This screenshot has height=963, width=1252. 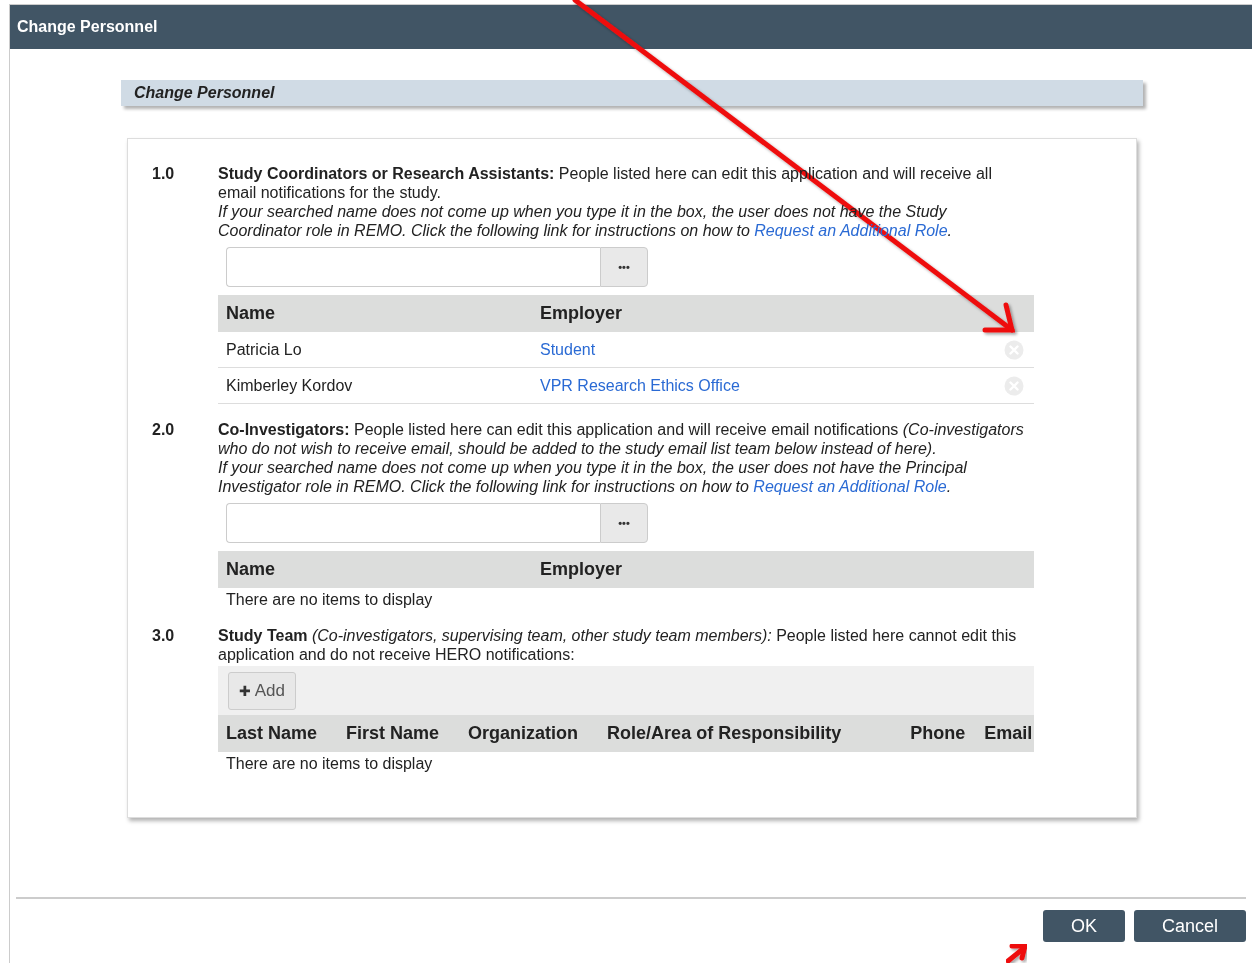 What do you see at coordinates (1008, 733) in the screenshot?
I see `column-header: Email` at bounding box center [1008, 733].